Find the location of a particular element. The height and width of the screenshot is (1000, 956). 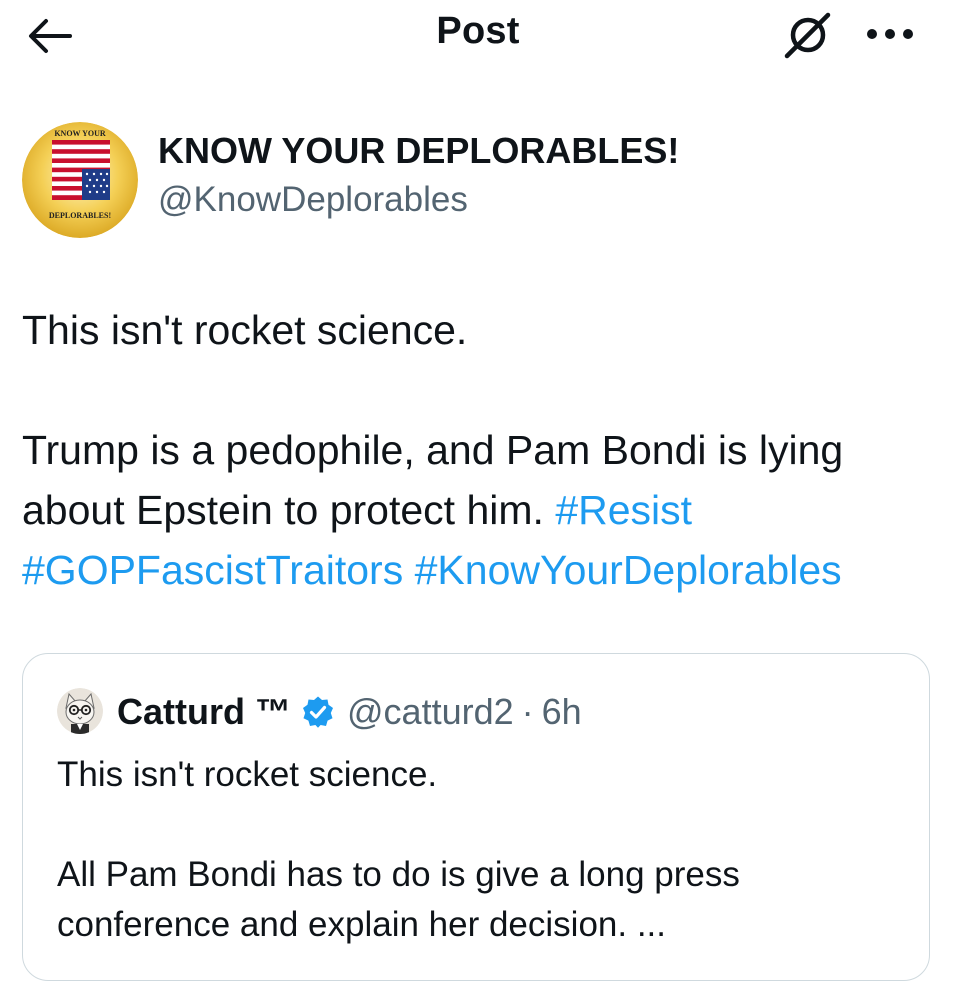

post-line: about Epstein to protect him. #Resist is located at coordinates (484, 510).